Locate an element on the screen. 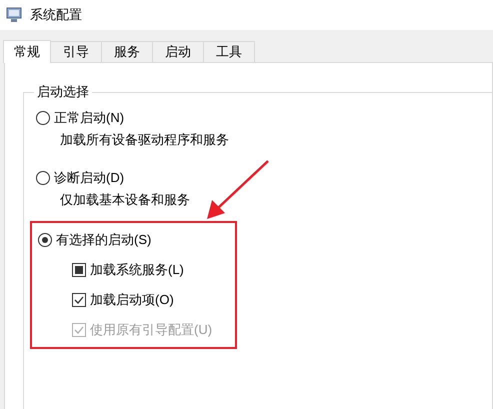  option-label: 正常启动(N) is located at coordinates (89, 118).